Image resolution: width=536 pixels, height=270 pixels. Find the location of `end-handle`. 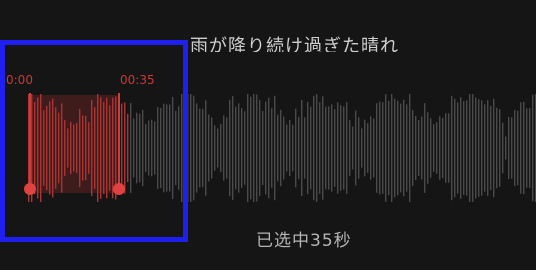

end-handle is located at coordinates (119, 144).